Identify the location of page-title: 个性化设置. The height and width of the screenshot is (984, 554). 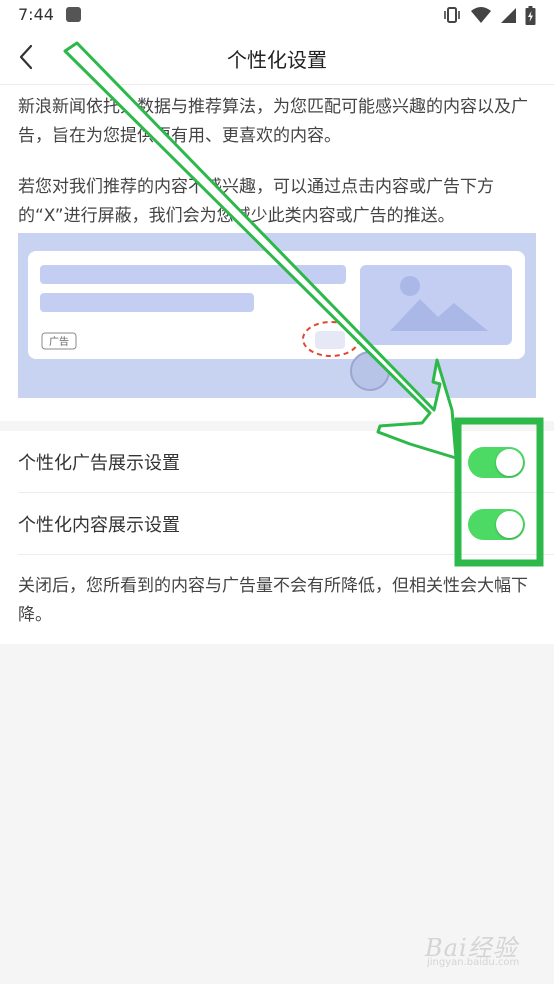
(277, 60).